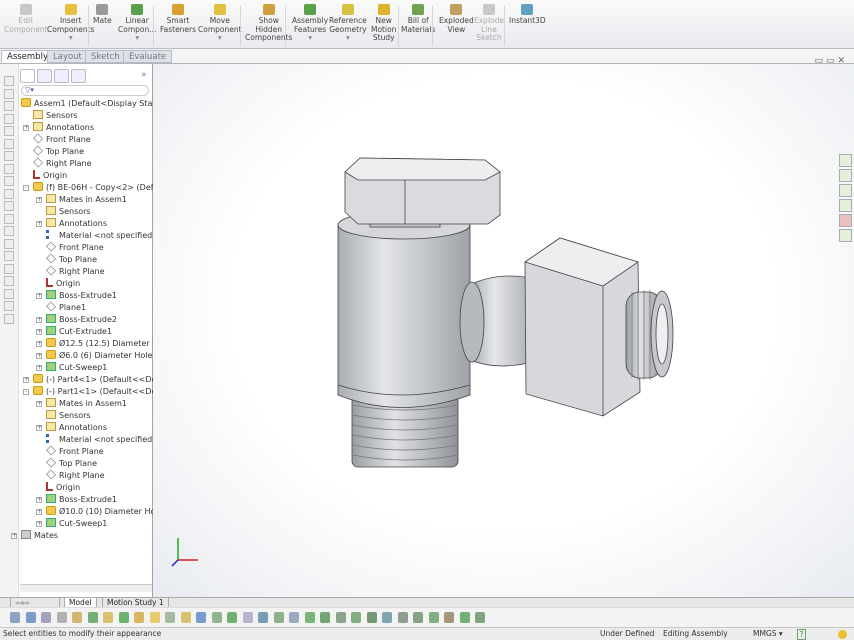 This screenshot has width=854, height=640. I want to click on display-manager-tab-icon, so click(78, 76).